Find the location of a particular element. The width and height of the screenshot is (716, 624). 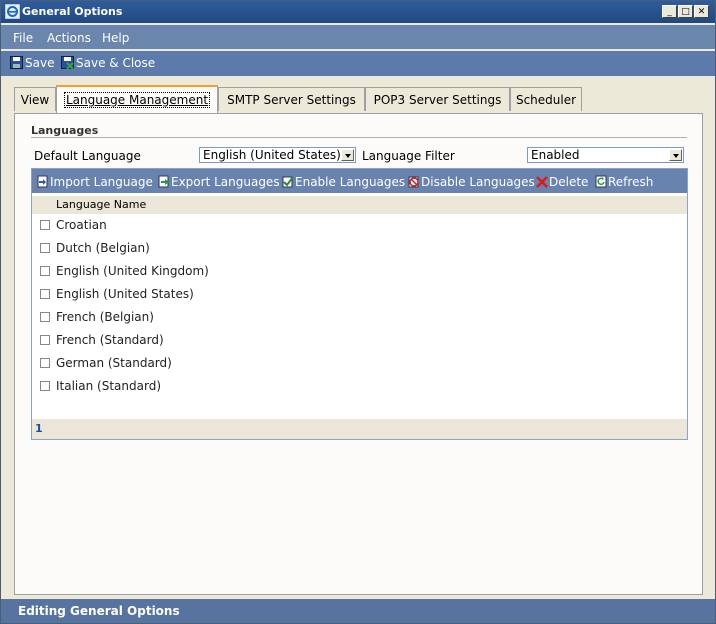

window-title: General Options is located at coordinates (72, 11).